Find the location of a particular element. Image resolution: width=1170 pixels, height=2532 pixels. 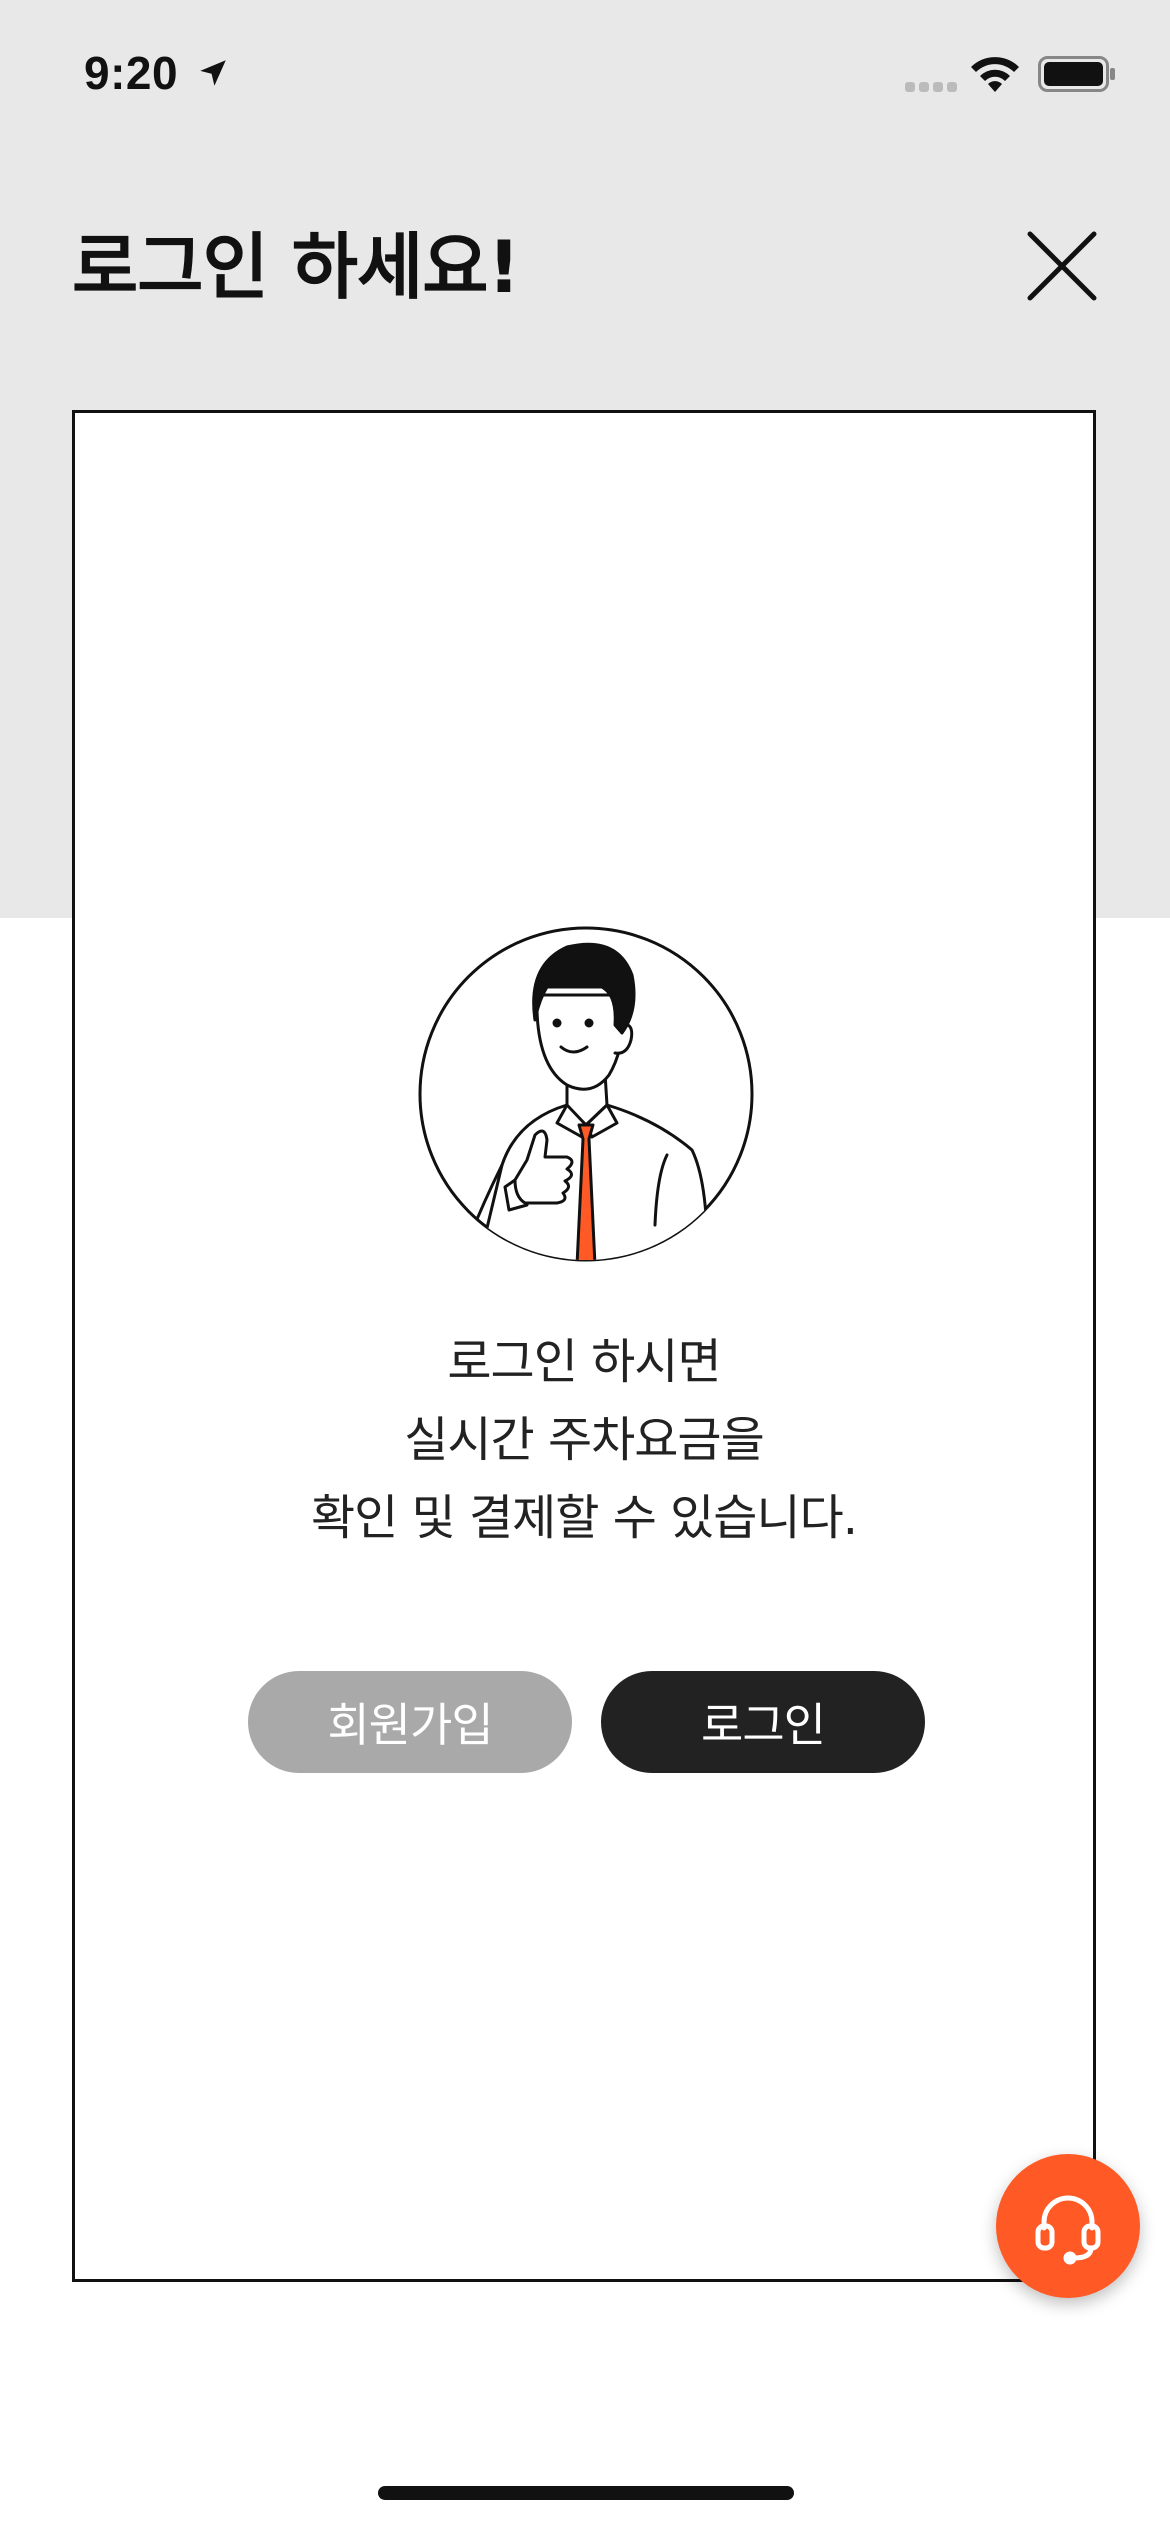

close-button is located at coordinates (1062, 266).